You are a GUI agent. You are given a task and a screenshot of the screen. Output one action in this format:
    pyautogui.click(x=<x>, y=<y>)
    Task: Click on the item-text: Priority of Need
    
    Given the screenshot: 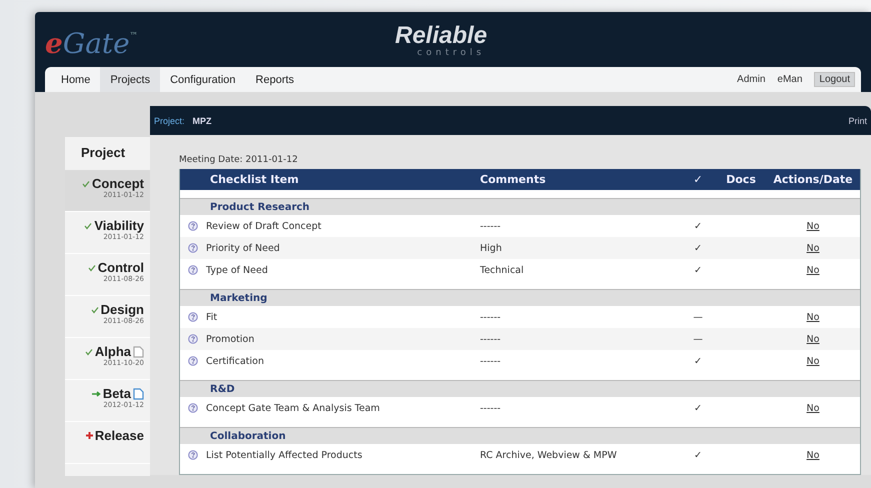 What is the action you would take?
    pyautogui.click(x=243, y=248)
    